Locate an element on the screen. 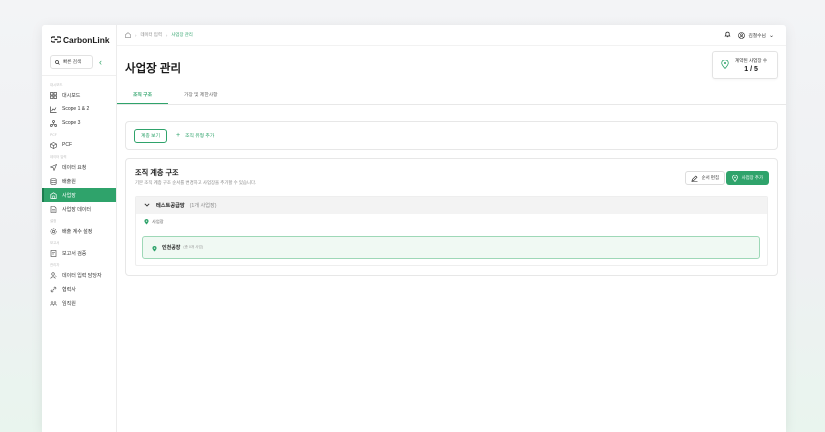  collapse-sidebar-icon: ‹ is located at coordinates (100, 62).